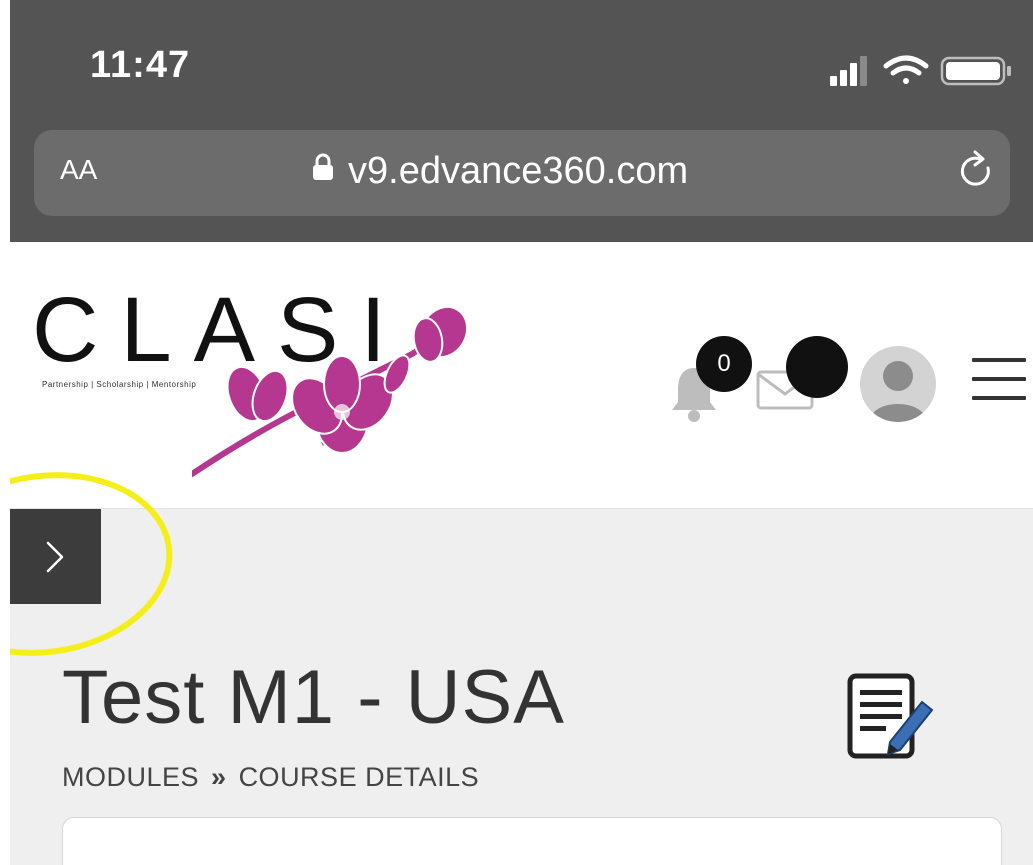 The width and height of the screenshot is (1033, 865). I want to click on edit-notes-icon, so click(890, 717).